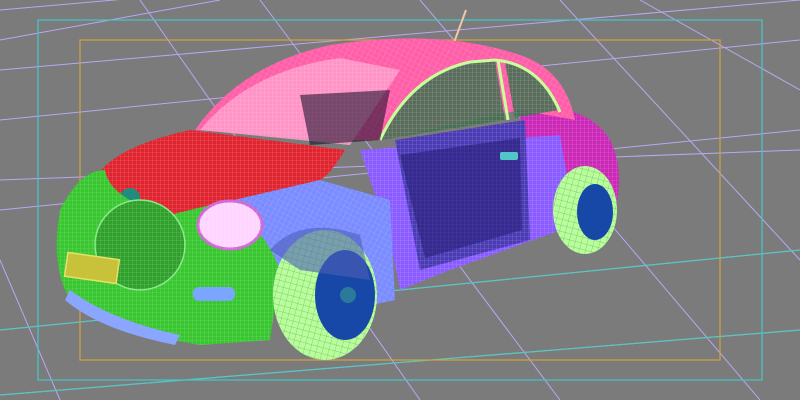 This screenshot has width=800, height=400. Describe the element at coordinates (345, 117) in the screenshot. I see `interior` at that location.